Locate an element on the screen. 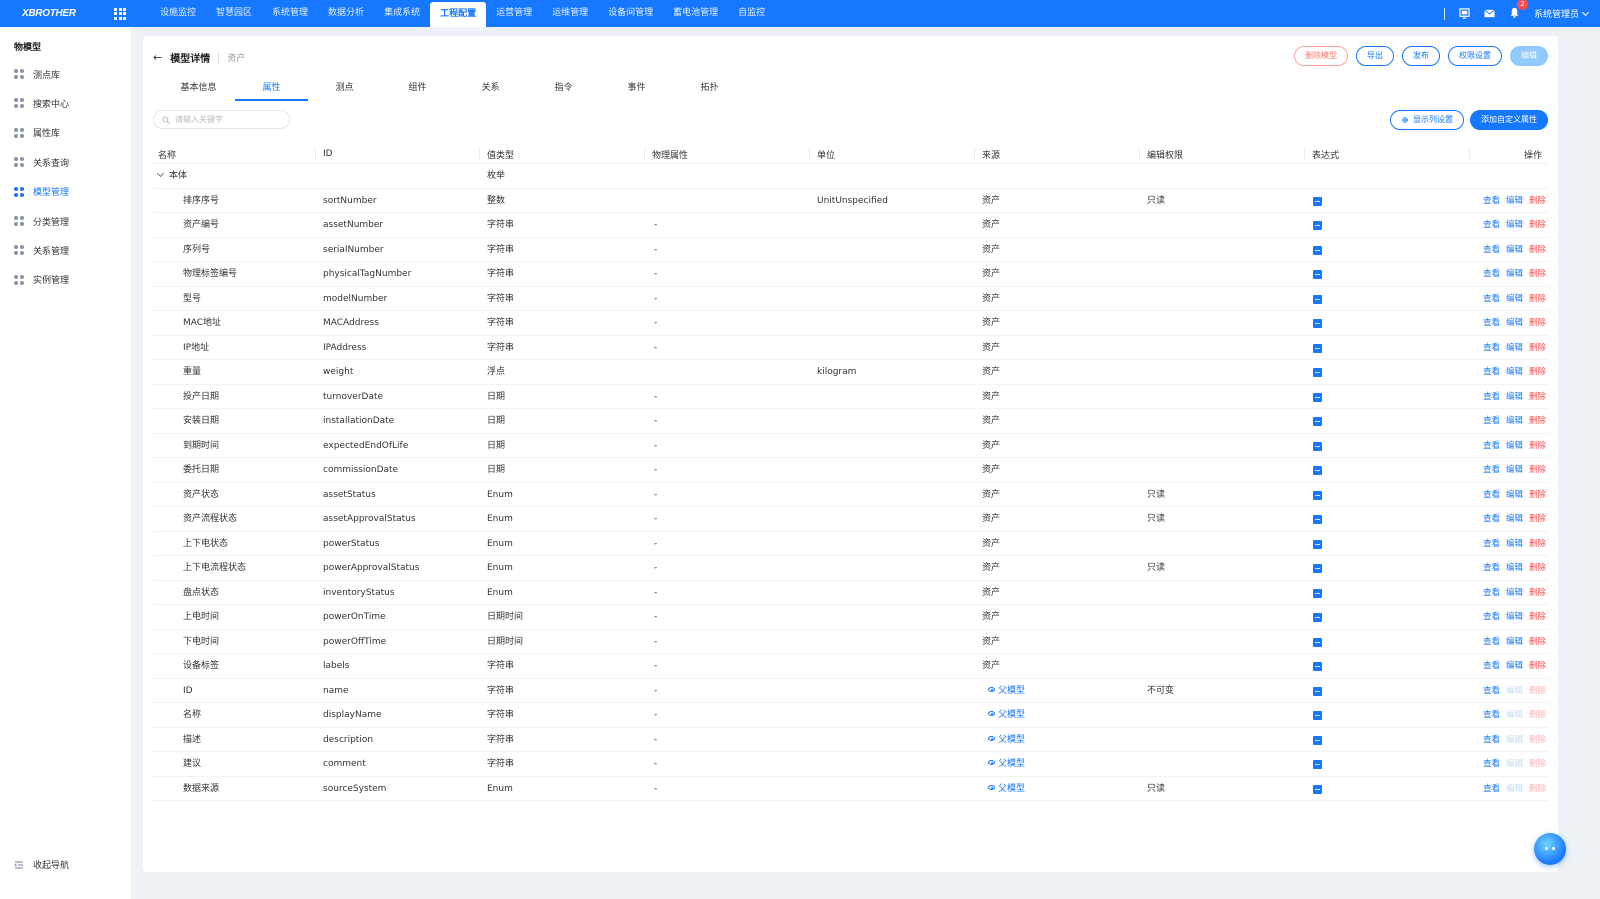 This screenshot has height=899, width=1600. detail-tab: 测点 is located at coordinates (344, 90).